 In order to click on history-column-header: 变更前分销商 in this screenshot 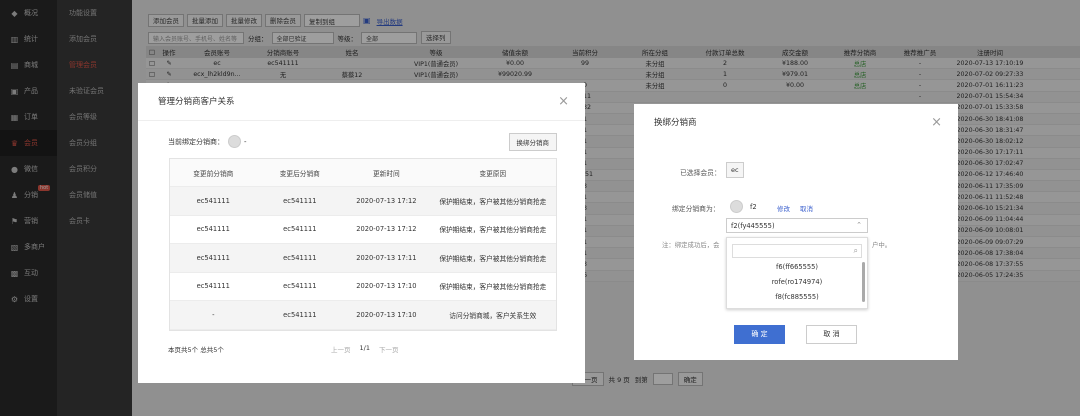, I will do `click(213, 173)`.